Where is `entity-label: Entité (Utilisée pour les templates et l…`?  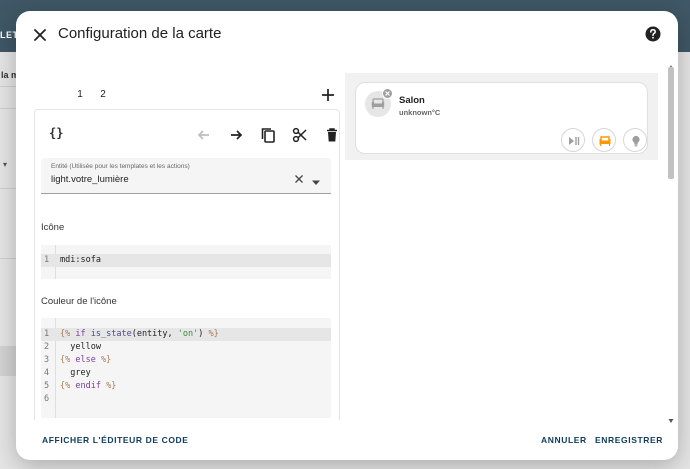
entity-label: Entité (Utilisée pour les templates et l… is located at coordinates (120, 166).